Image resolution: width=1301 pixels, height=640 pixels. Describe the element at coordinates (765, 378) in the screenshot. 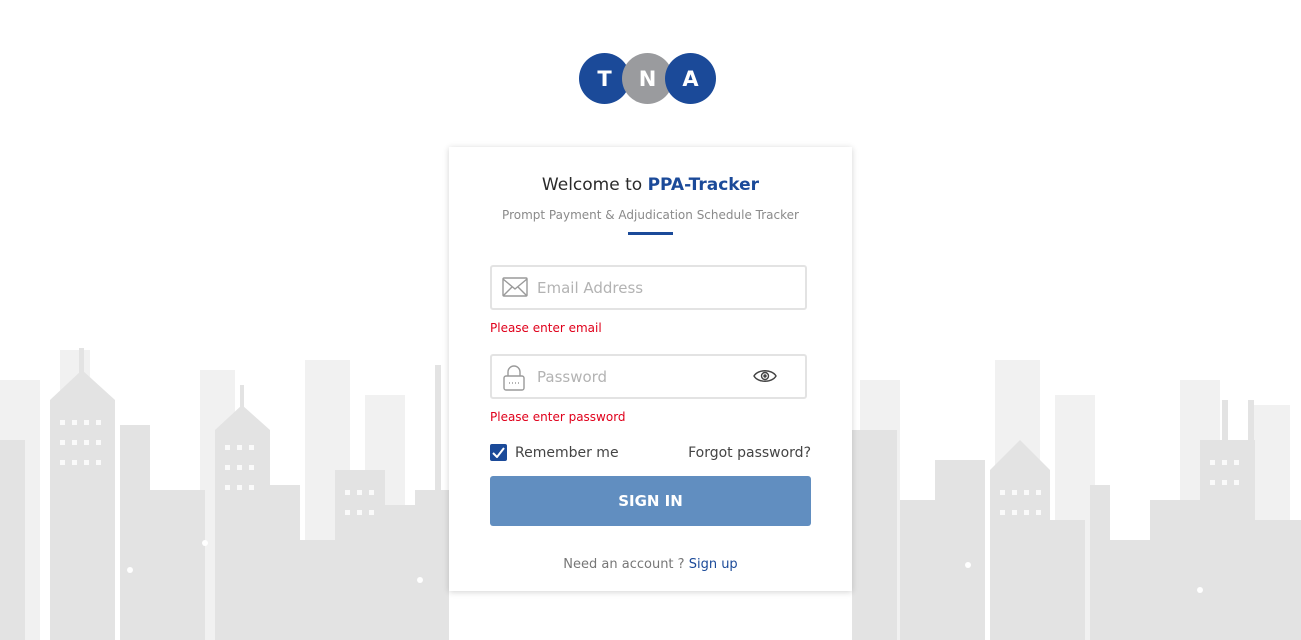

I see `eye-icon` at that location.